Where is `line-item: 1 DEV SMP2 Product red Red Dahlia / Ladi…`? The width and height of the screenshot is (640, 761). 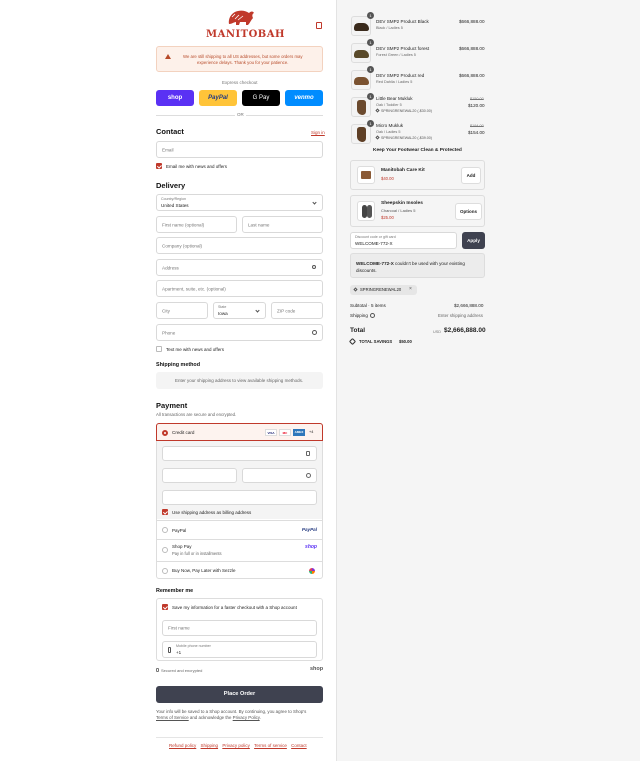 line-item: 1 DEV SMP2 Product red Red Dahlia / Ladi… is located at coordinates (418, 79).